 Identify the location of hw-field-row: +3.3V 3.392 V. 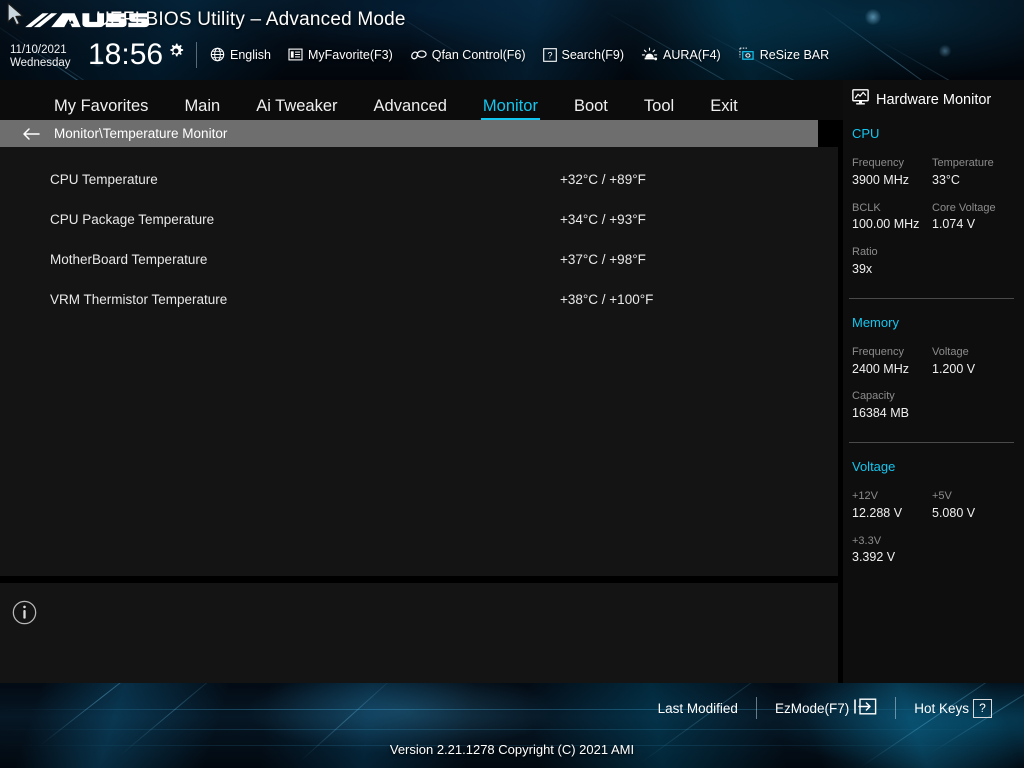
(932, 545).